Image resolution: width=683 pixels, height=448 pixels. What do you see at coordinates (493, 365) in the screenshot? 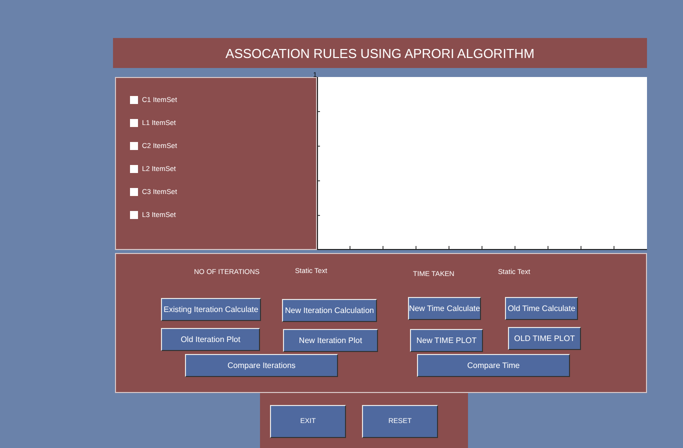
I see `action-button: Compare Time` at bounding box center [493, 365].